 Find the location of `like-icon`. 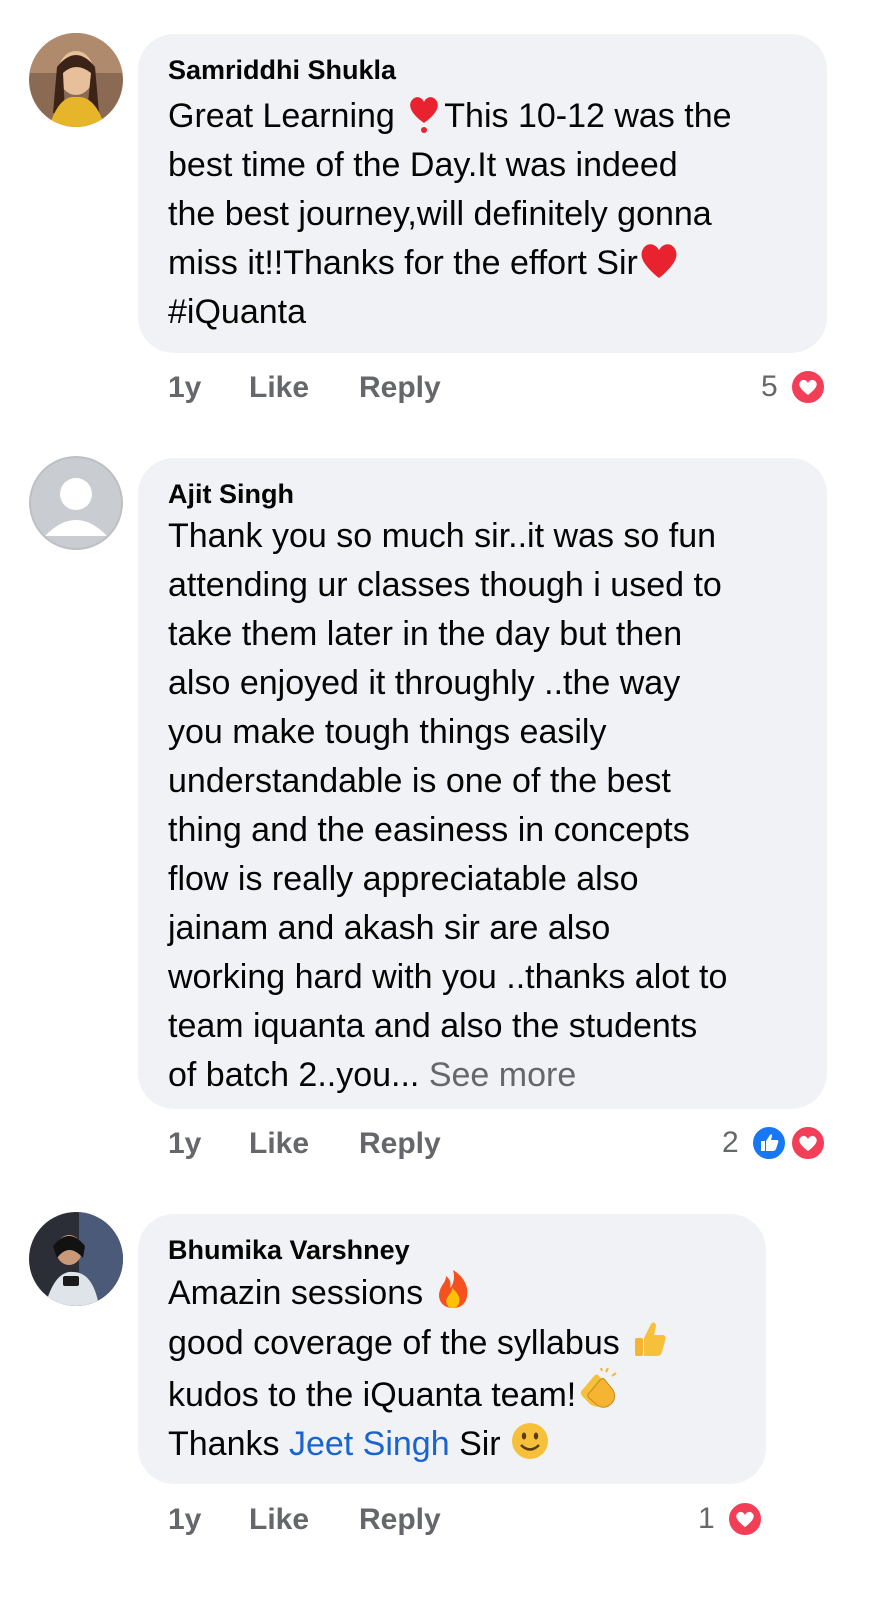

like-icon is located at coordinates (769, 1143).